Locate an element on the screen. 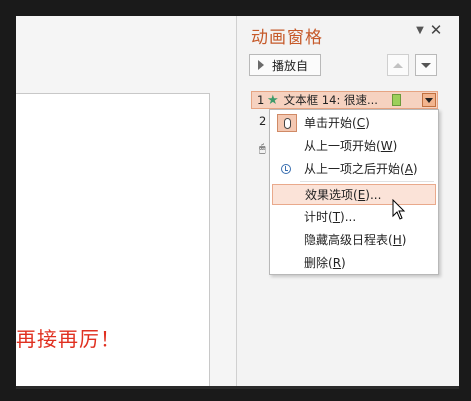  animation-item-dropdown-button is located at coordinates (429, 100).